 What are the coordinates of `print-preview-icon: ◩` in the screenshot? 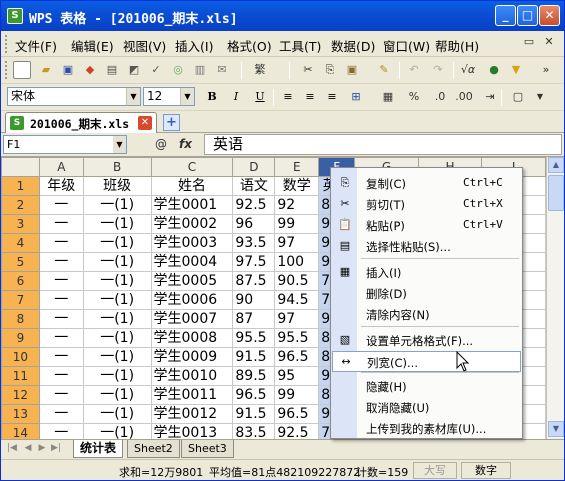 It's located at (134, 70).